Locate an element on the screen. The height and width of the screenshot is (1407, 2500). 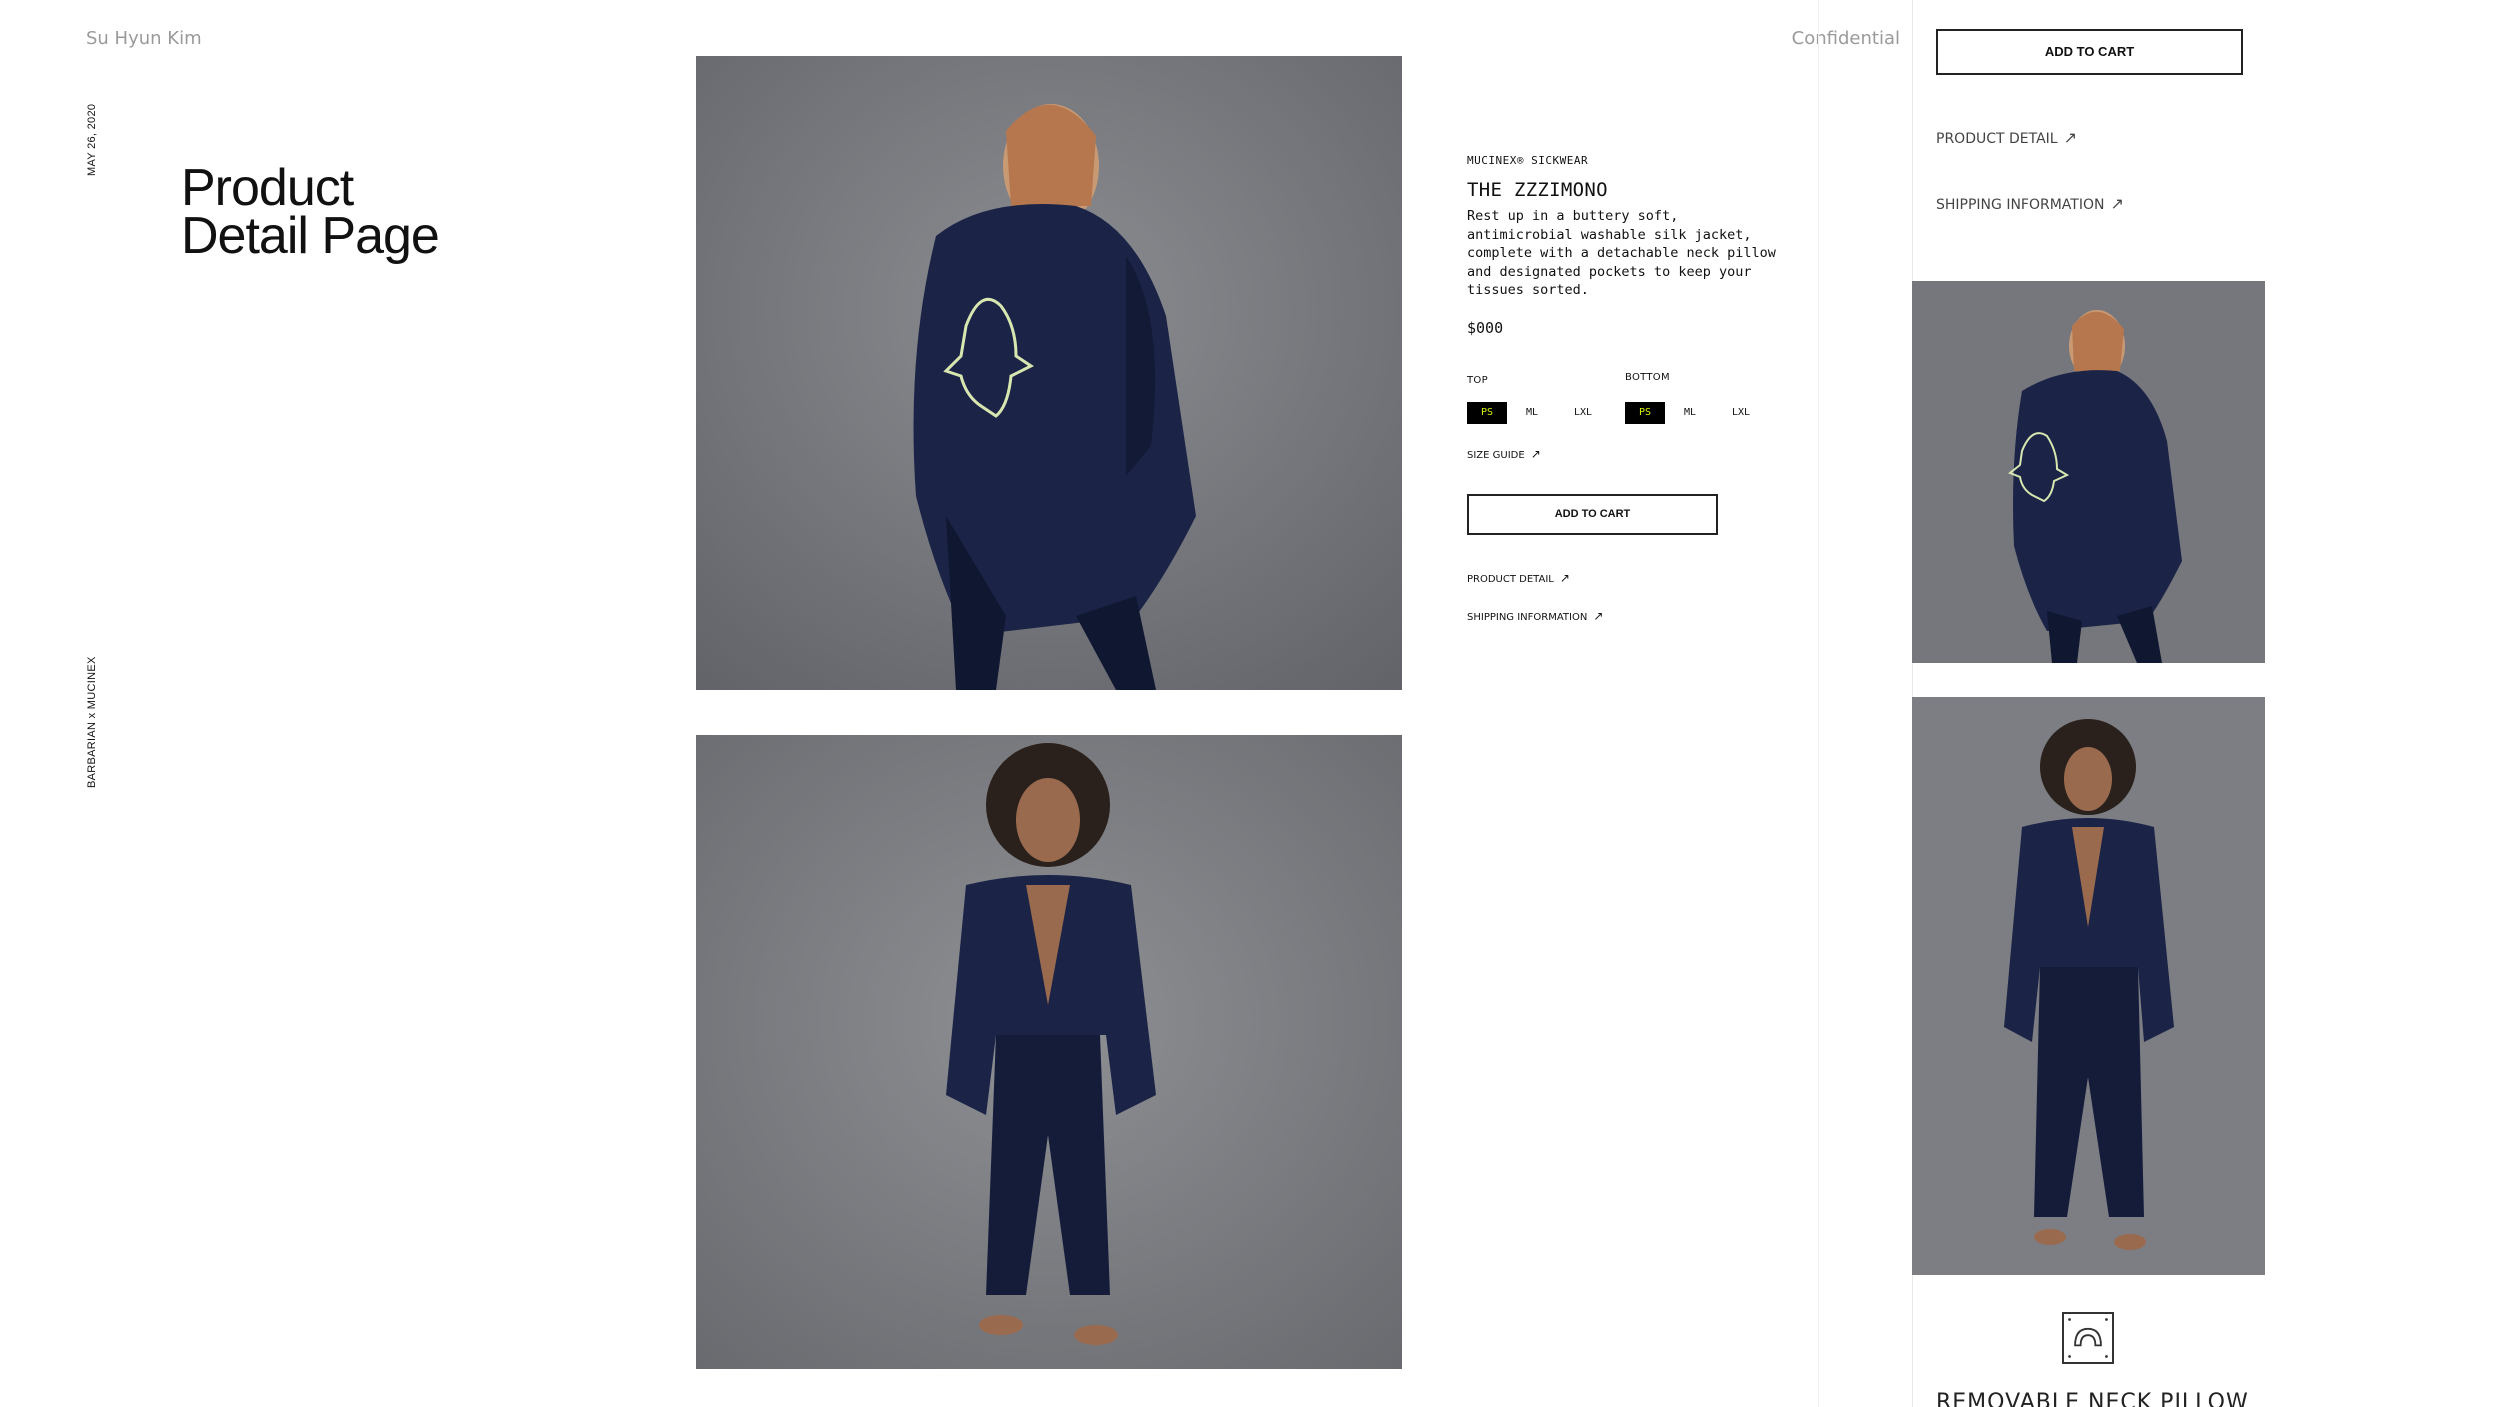
bottom-size-ps: PS is located at coordinates (1645, 413).